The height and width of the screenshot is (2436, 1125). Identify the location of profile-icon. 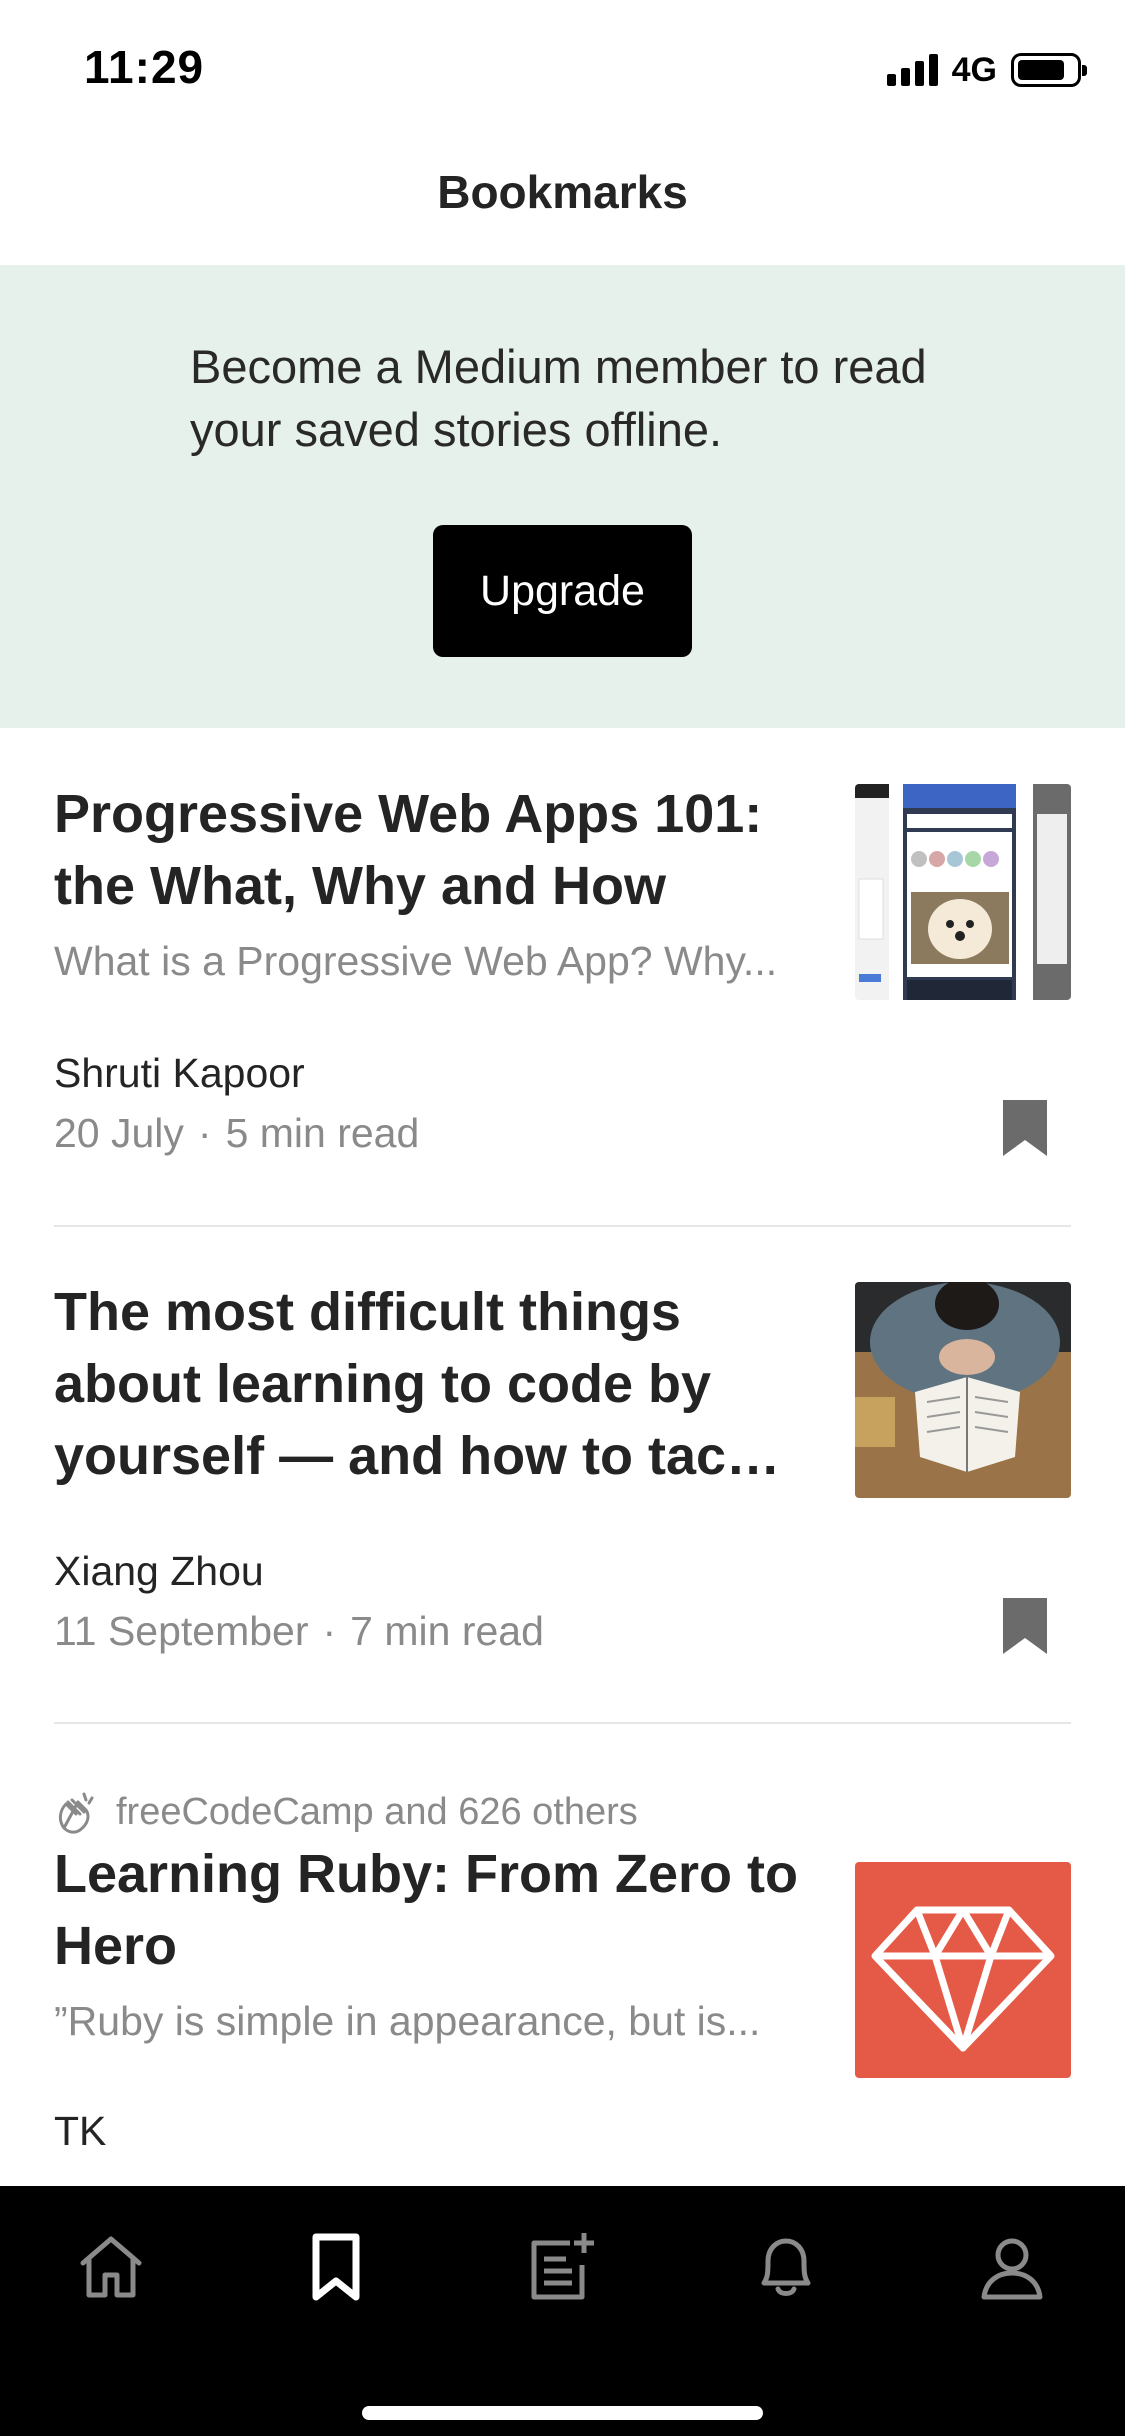
(1012, 2269).